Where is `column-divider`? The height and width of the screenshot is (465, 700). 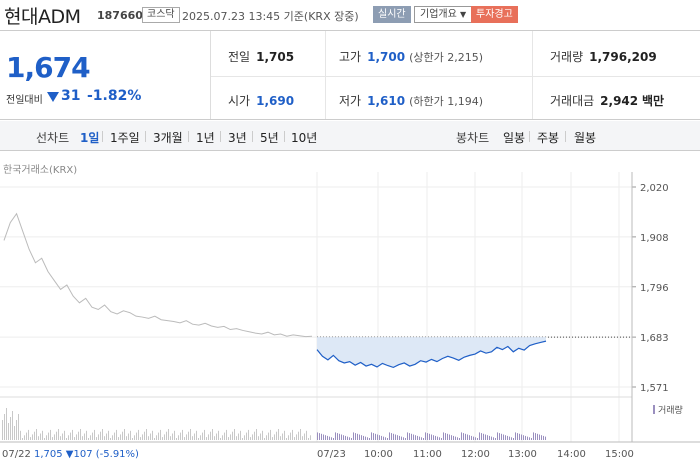
column-divider is located at coordinates (532, 75).